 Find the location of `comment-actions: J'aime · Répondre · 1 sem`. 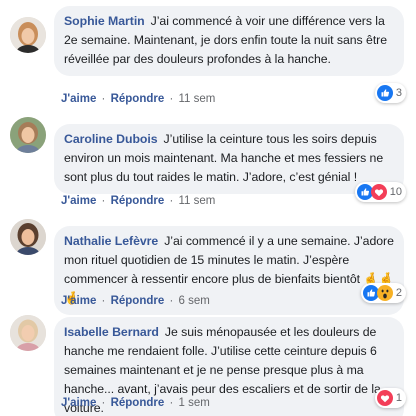

comment-actions: J'aime · Répondre · 1 sem is located at coordinates (135, 403).